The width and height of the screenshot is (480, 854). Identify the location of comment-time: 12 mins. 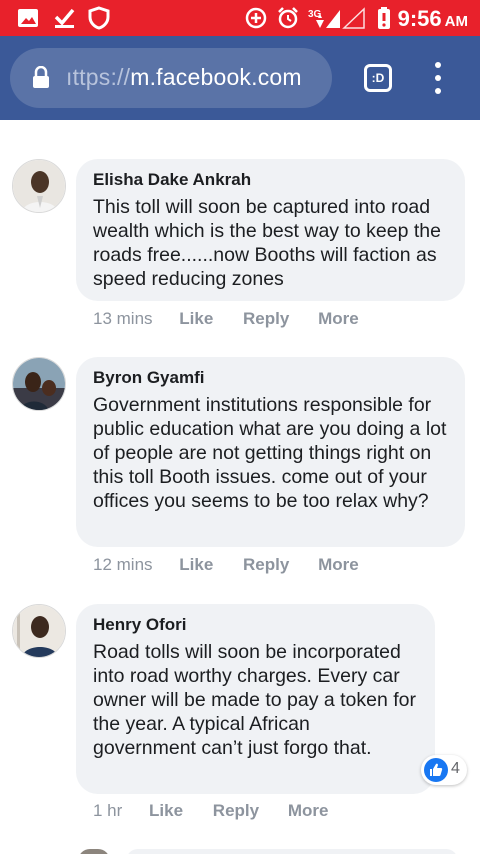
(123, 564).